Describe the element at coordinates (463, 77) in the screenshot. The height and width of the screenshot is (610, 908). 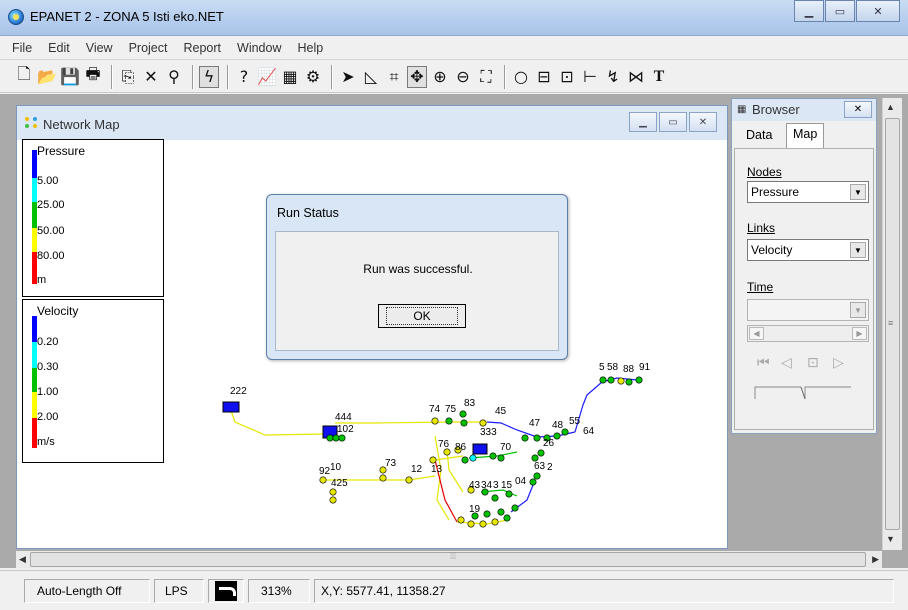
I see `zoom-out-icon: ⊖` at that location.